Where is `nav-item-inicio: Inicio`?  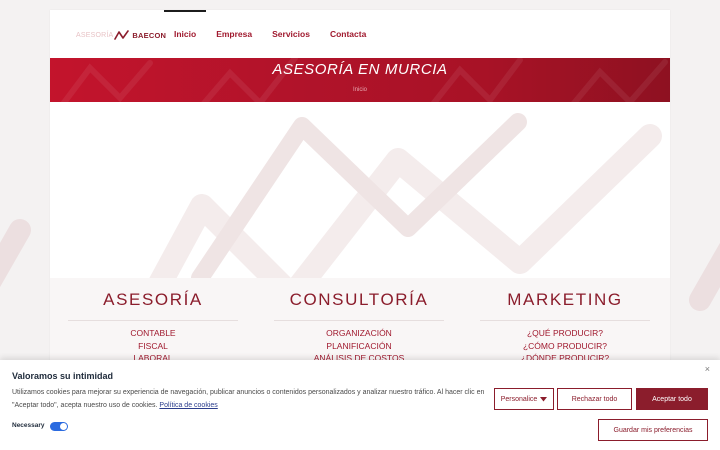
nav-item-inicio: Inicio is located at coordinates (185, 34).